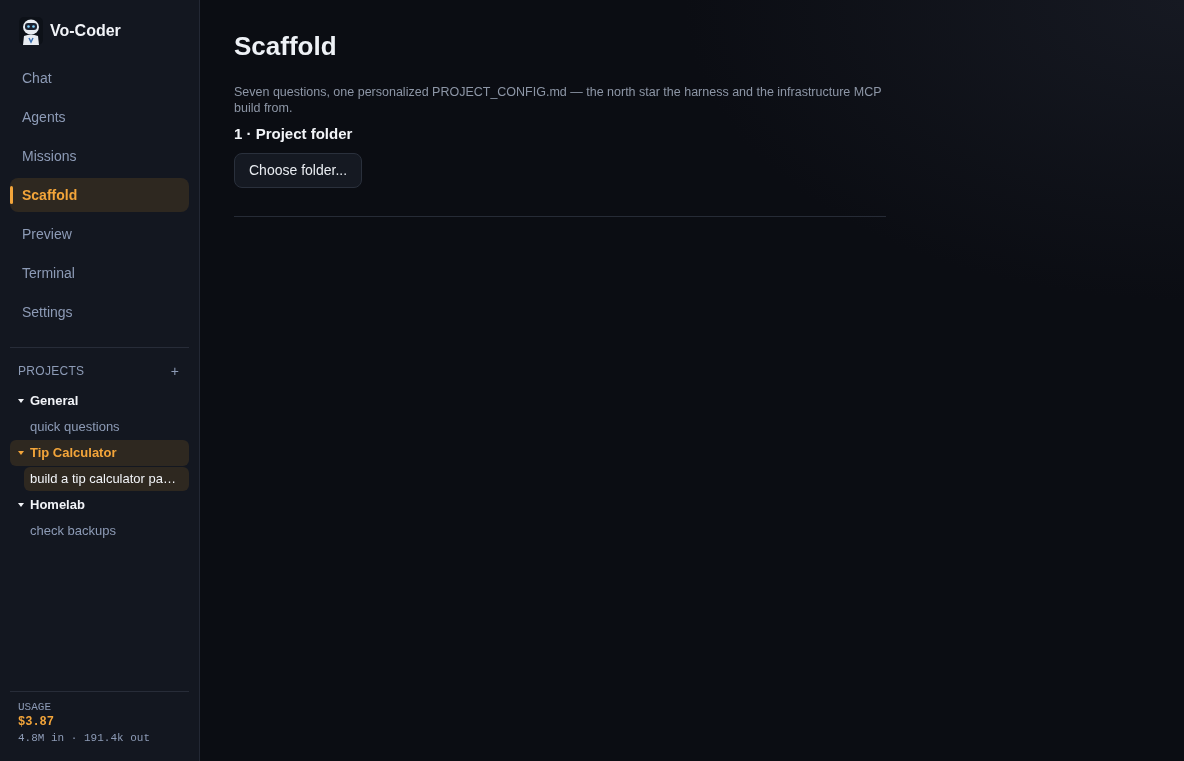  I want to click on usage-cost: $3.87, so click(36, 722).